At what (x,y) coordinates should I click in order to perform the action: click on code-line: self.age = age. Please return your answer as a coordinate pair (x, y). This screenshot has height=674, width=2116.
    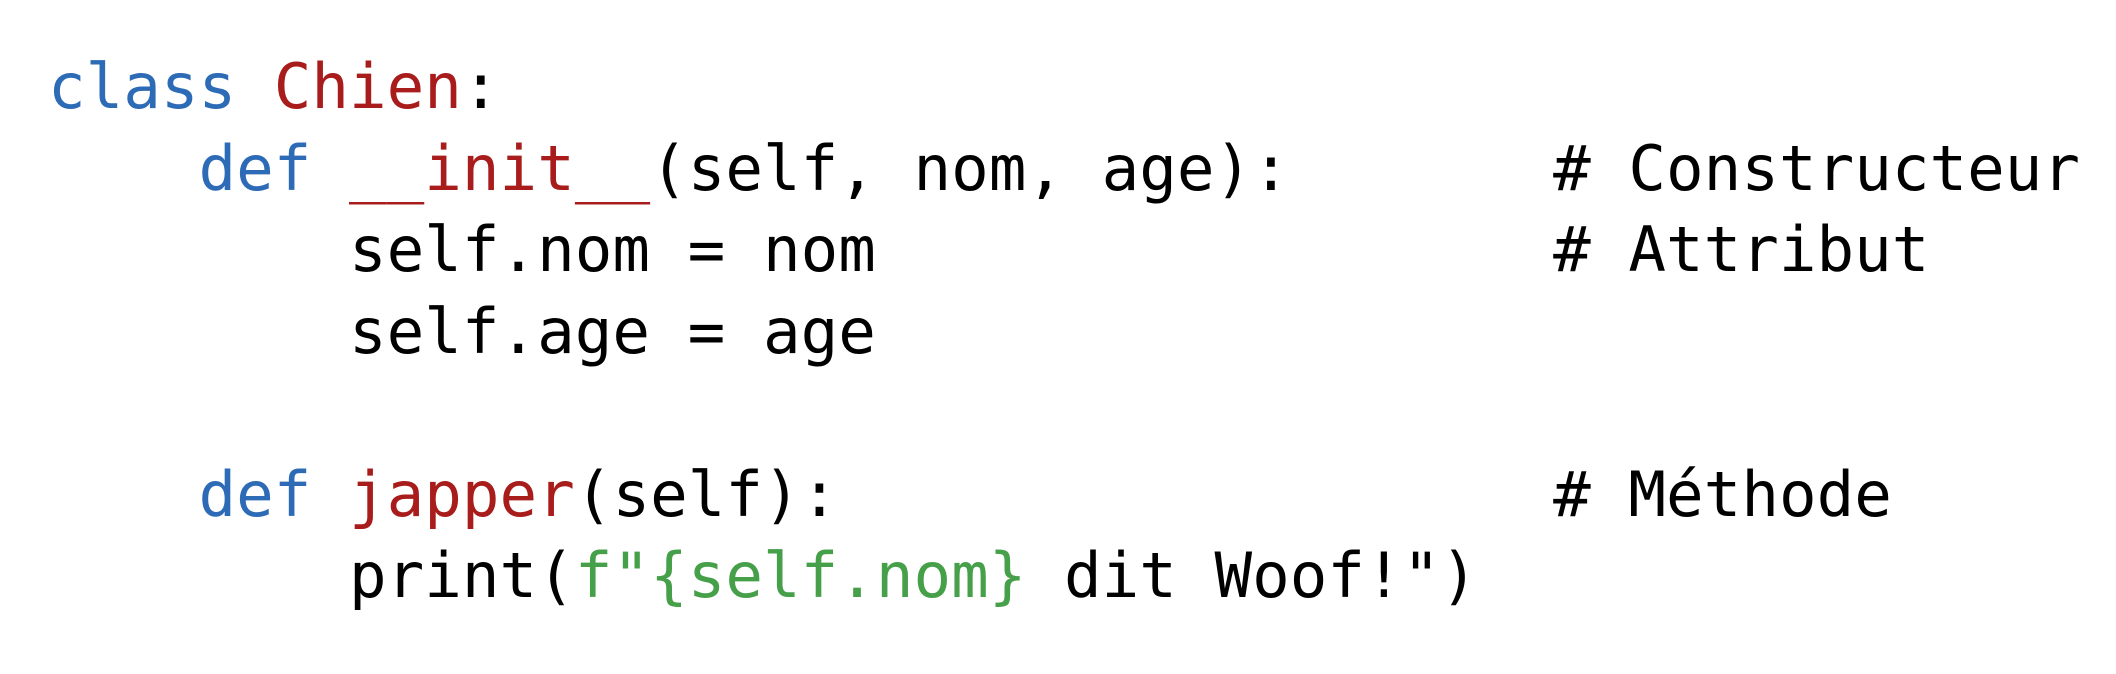
    Looking at the image, I should click on (1064, 332).